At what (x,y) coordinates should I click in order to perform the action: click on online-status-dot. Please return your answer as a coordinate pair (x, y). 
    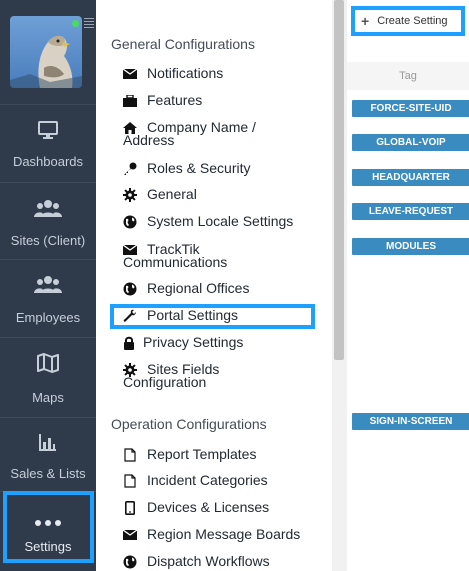
    Looking at the image, I should click on (75, 23).